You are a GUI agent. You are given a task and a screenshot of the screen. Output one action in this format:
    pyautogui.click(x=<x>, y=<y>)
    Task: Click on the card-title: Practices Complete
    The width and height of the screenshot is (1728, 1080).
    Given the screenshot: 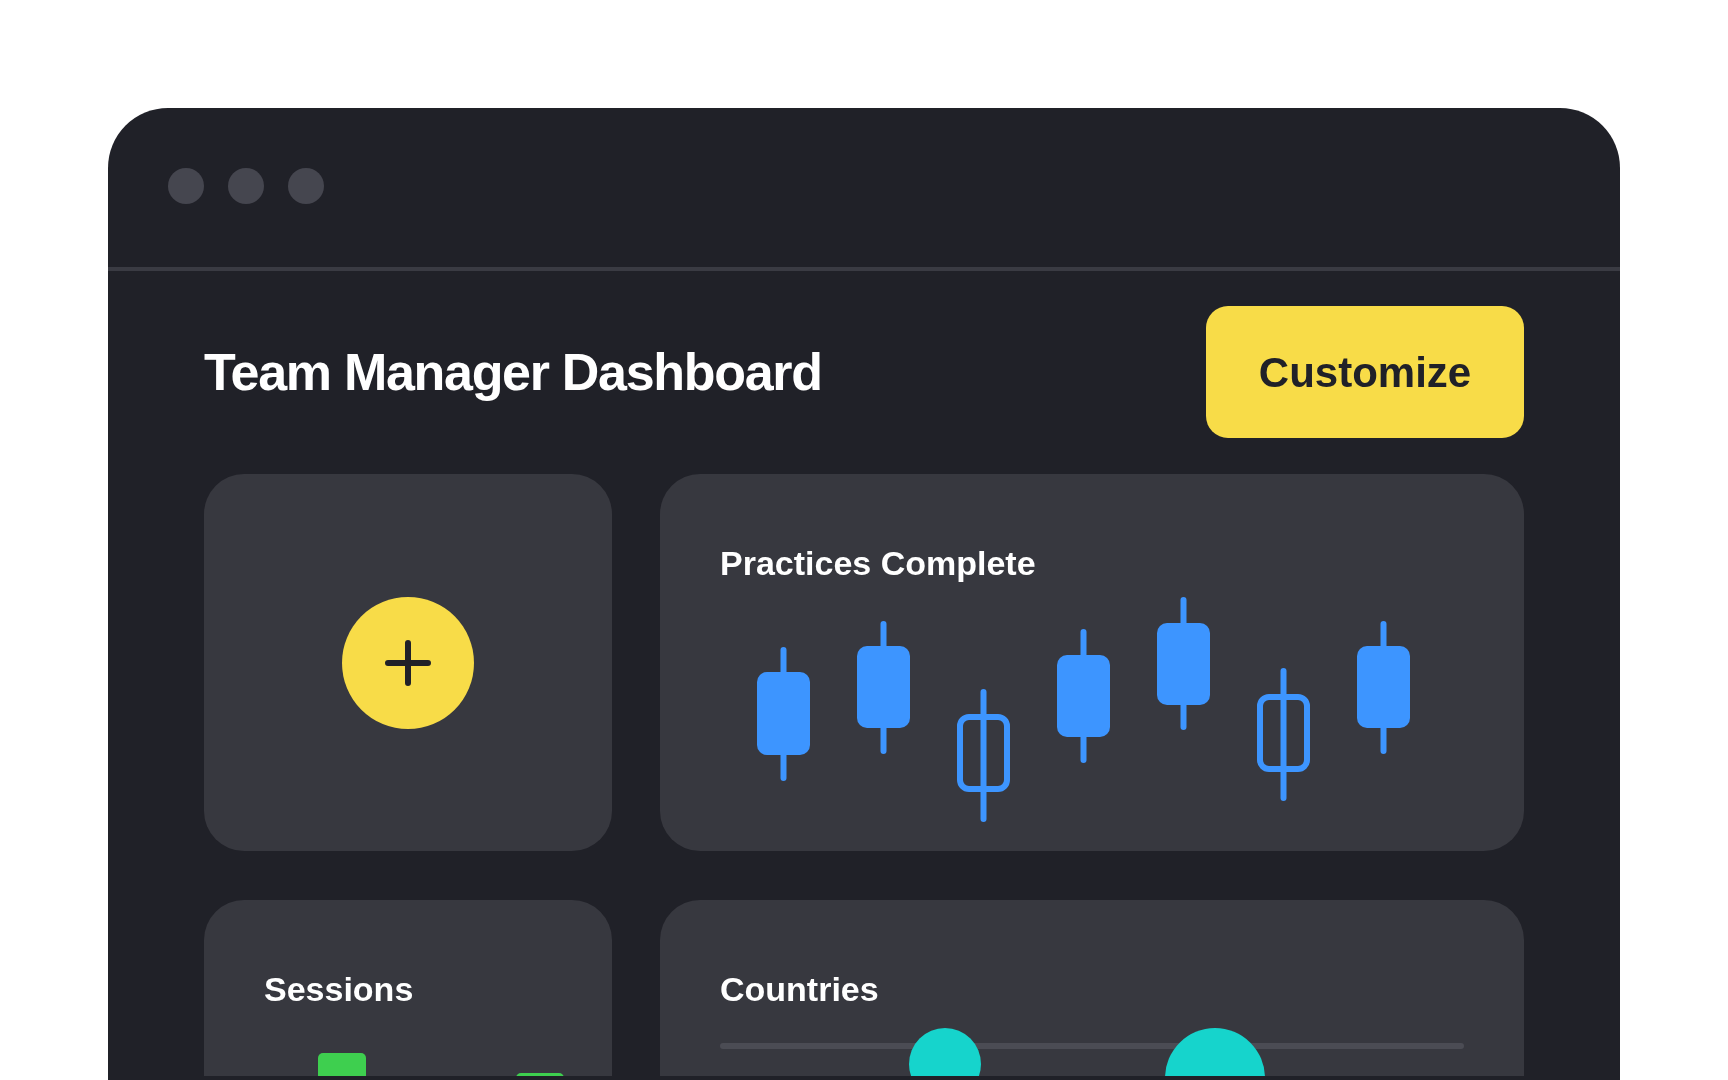 What is the action you would take?
    pyautogui.click(x=878, y=563)
    